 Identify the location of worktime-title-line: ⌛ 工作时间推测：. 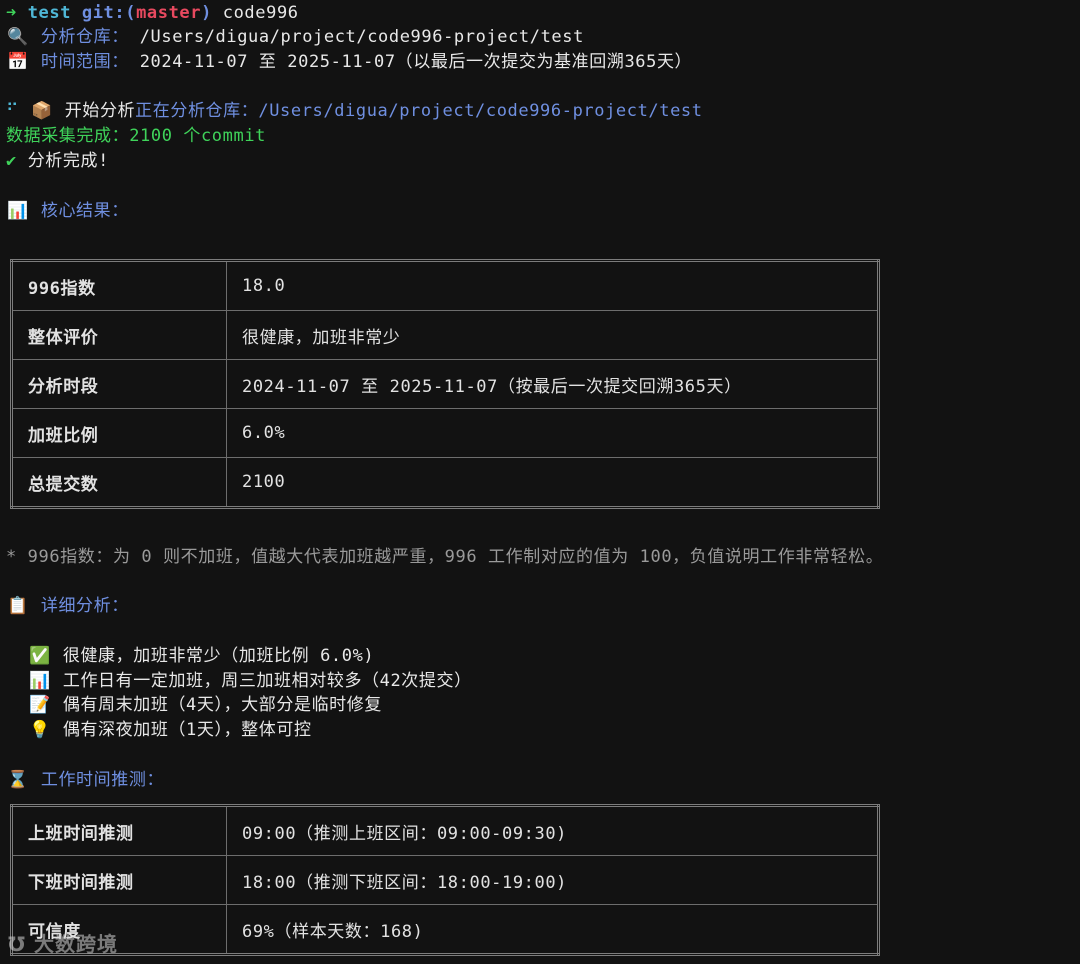
(85, 780).